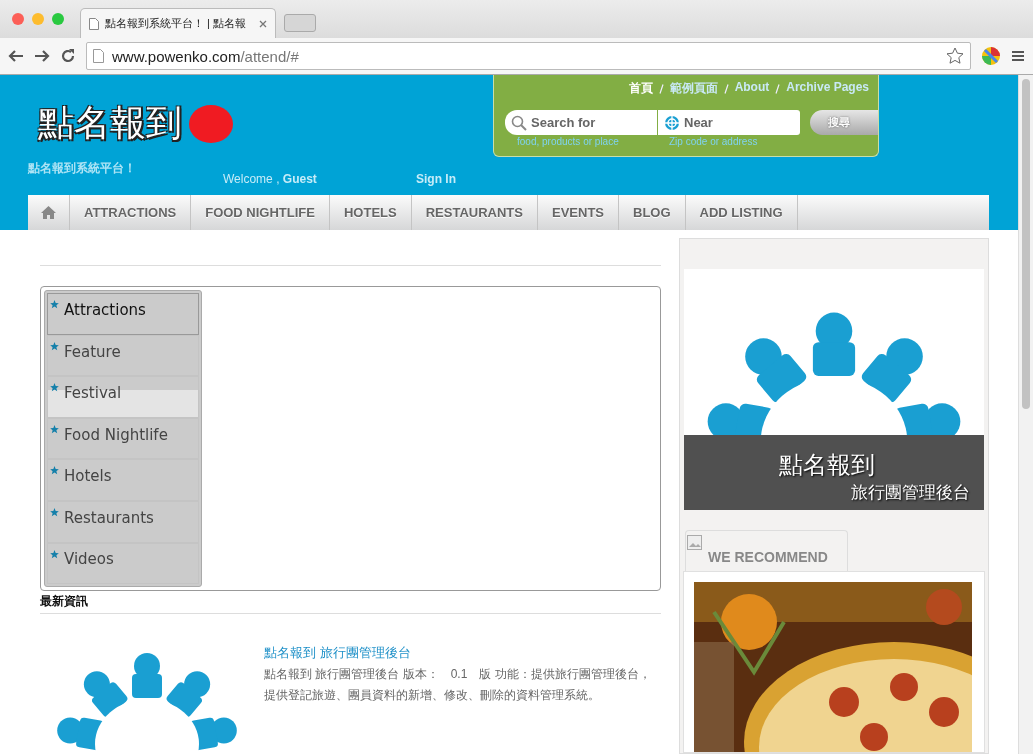 This screenshot has height=754, width=1033. I want to click on tab: Restaurants, so click(123, 522).